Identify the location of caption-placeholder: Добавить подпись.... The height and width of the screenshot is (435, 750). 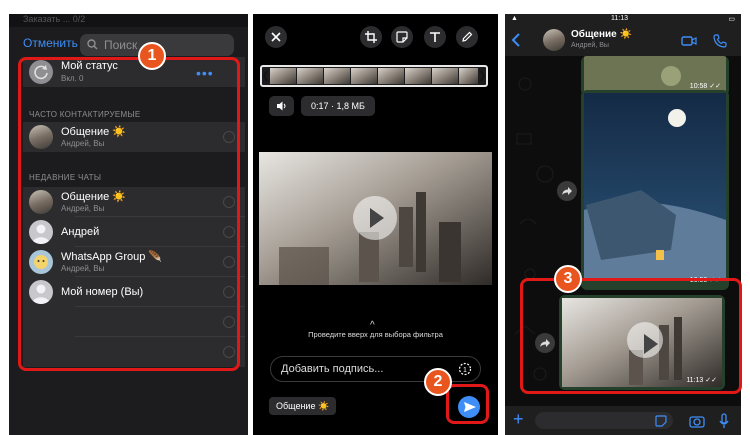
(332, 369).